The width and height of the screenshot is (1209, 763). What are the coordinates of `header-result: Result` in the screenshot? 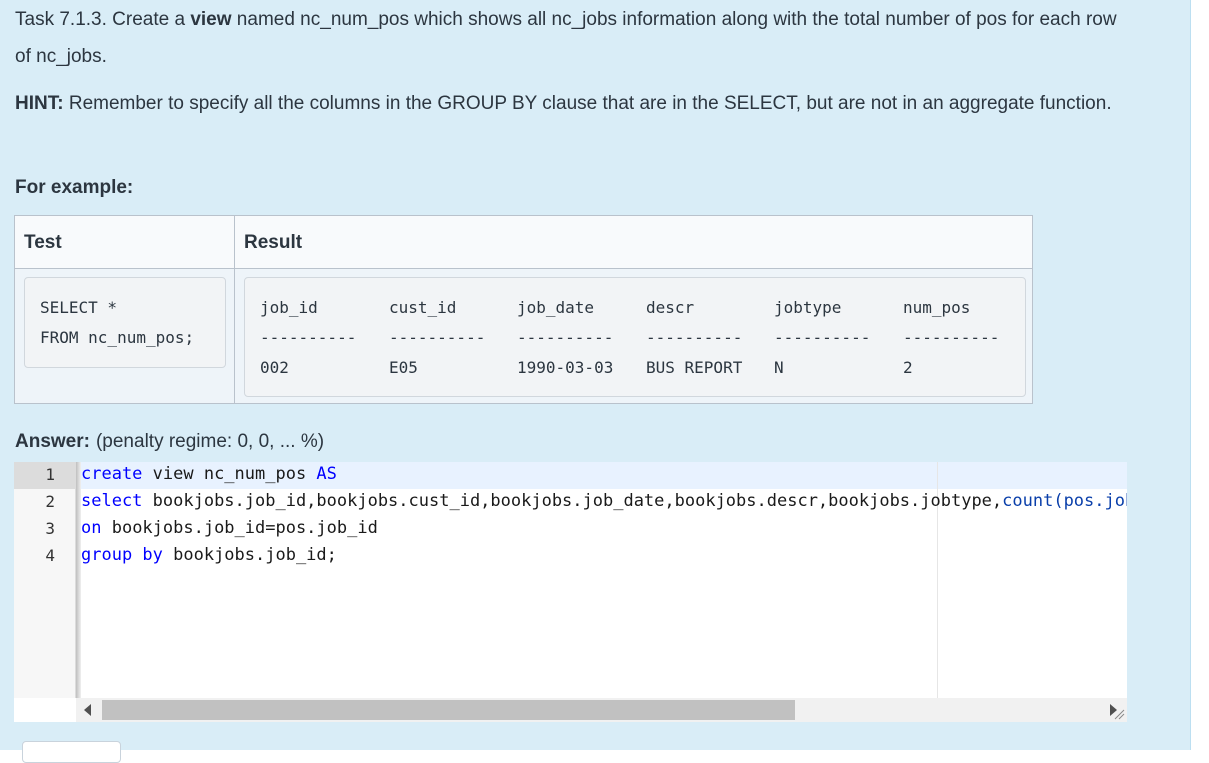 It's located at (273, 242).